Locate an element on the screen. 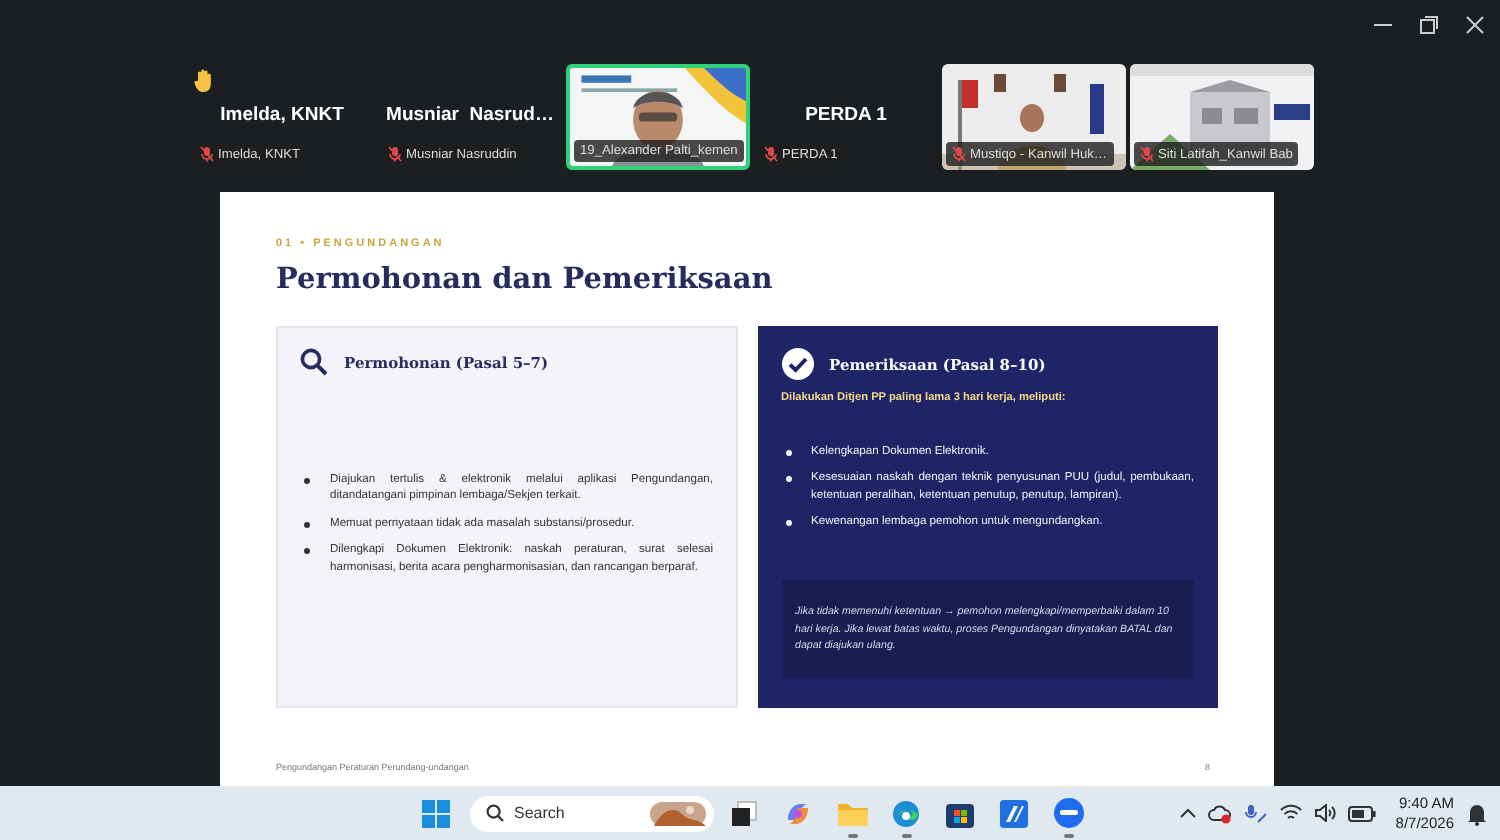 Image resolution: width=1500 pixels, height=840 pixels. chevron-up-icon is located at coordinates (1187, 813).